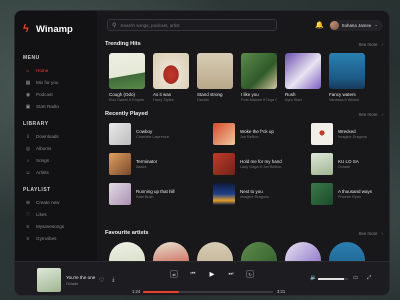 The image size is (400, 300). What do you see at coordinates (171, 77) in the screenshot?
I see `trending-card: As it was Harry Styles` at bounding box center [171, 77].